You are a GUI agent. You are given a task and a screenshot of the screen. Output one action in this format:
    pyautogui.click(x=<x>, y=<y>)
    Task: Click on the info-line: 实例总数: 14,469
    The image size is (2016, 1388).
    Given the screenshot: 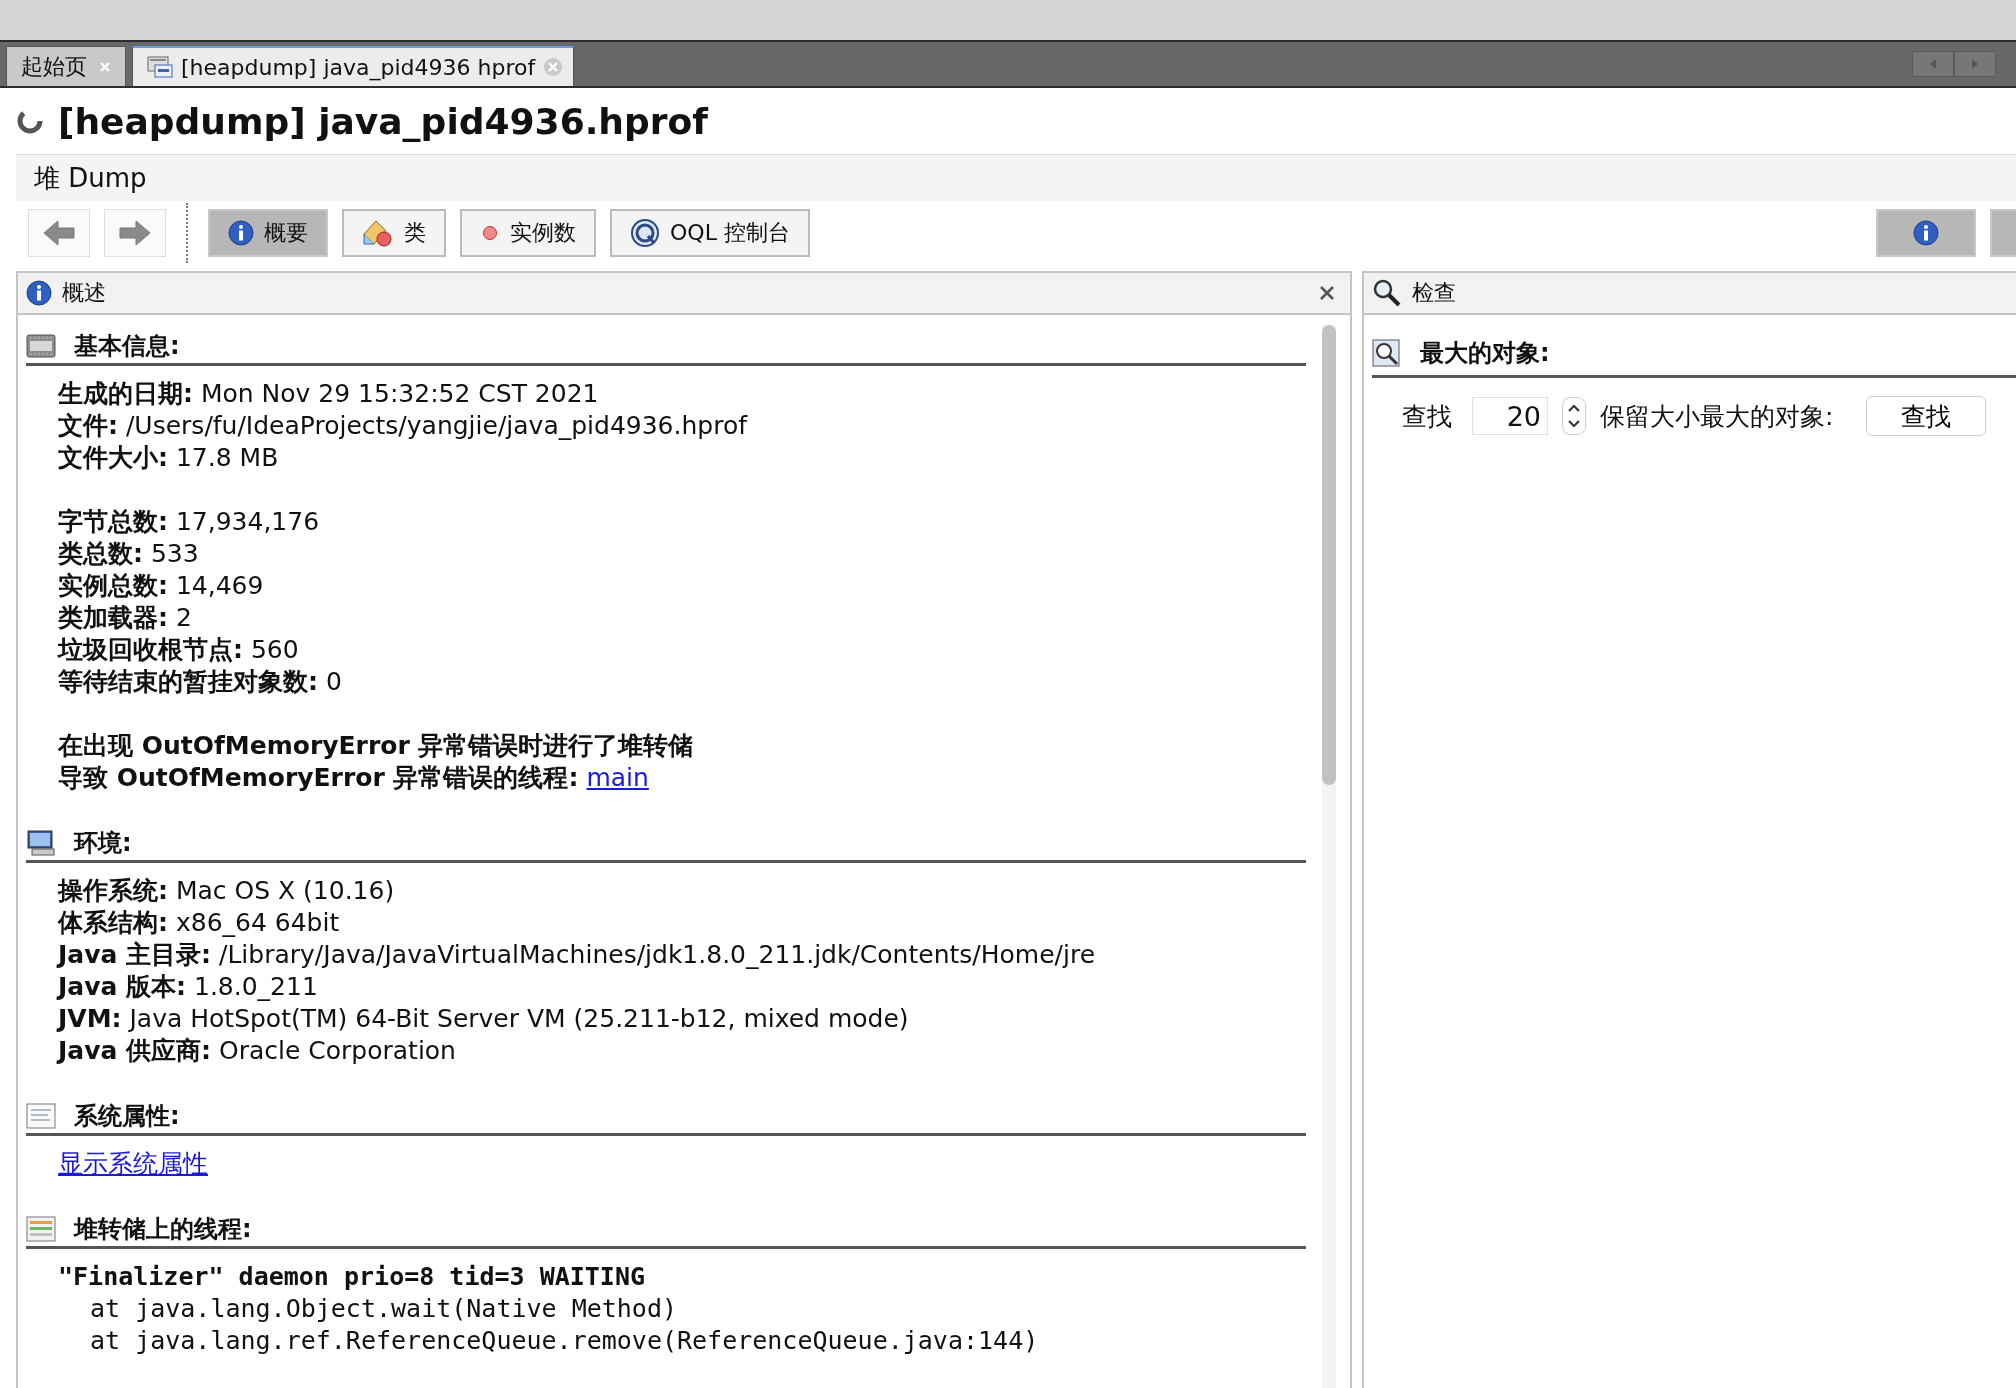 What is the action you would take?
    pyautogui.click(x=161, y=586)
    